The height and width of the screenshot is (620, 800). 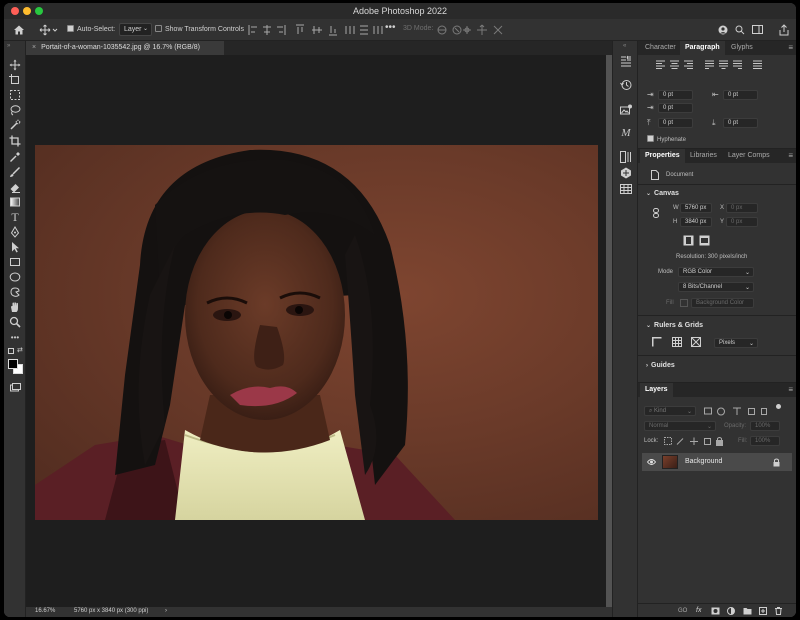 I want to click on bit-depth-dropdown: 8 Bits/Channel ⌄, so click(x=716, y=287).